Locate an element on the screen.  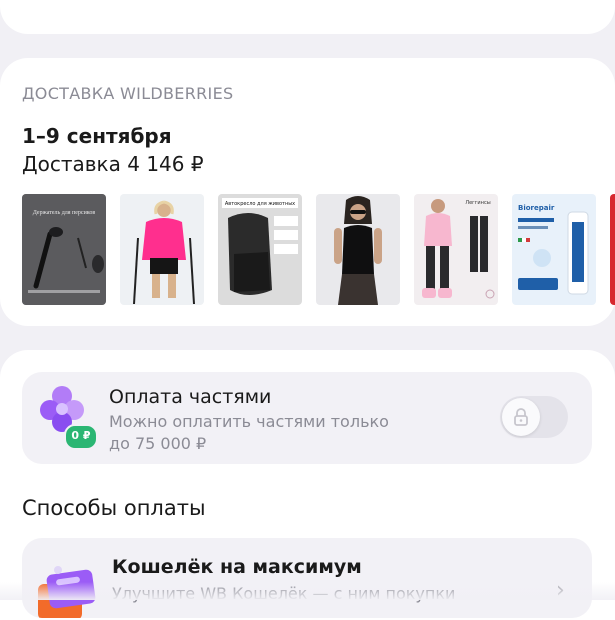
installments-title: Оплата частями is located at coordinates (190, 397).